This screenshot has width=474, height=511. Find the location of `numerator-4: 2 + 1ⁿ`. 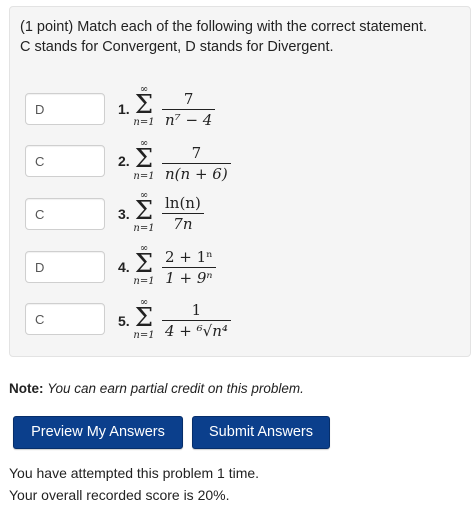

numerator-4: 2 + 1ⁿ is located at coordinates (189, 257).